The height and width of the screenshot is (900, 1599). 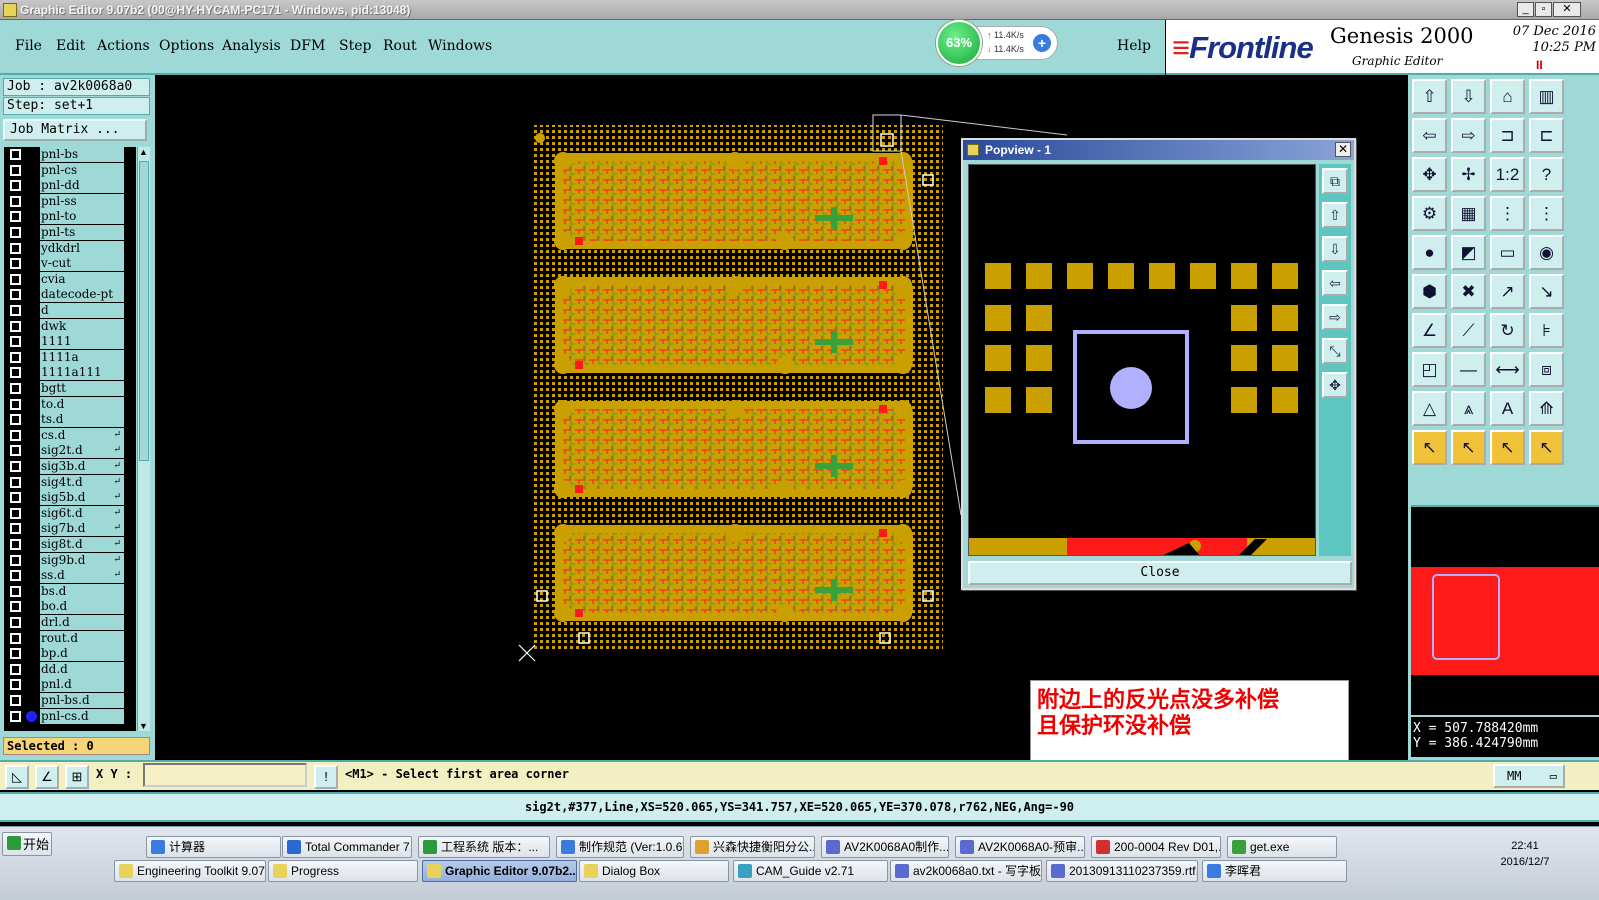 What do you see at coordinates (70, 357) in the screenshot?
I see `layer-row: 1111a` at bounding box center [70, 357].